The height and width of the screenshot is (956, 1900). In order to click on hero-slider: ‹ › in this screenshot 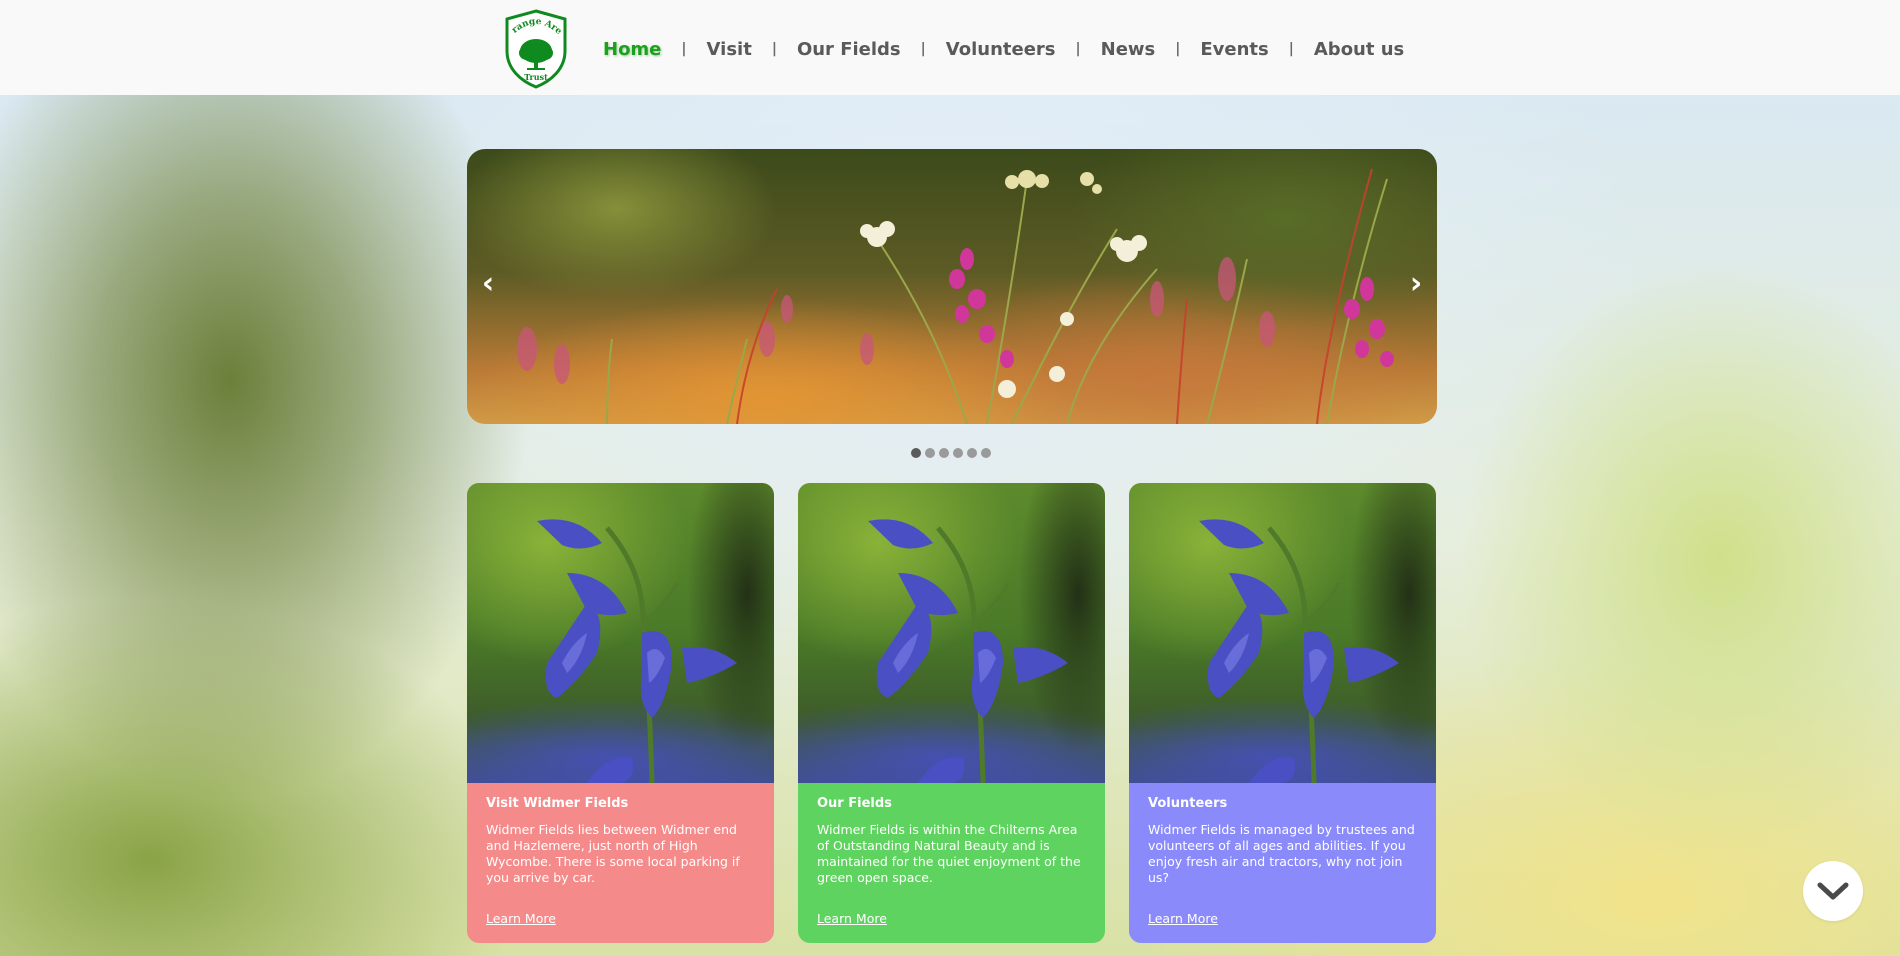, I will do `click(952, 286)`.